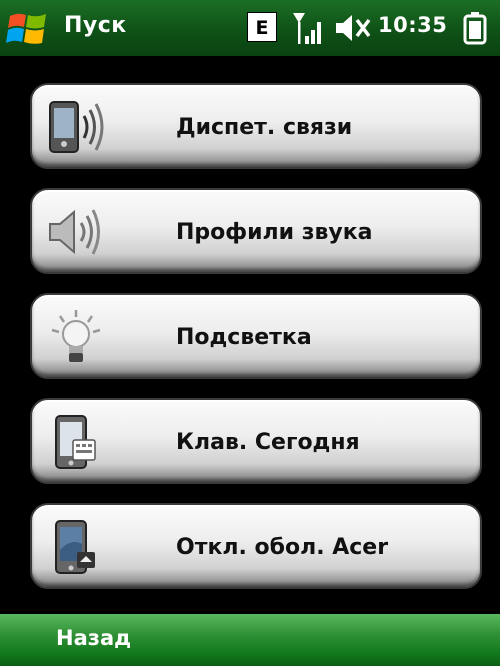  I want to click on today-keyboard-icon, so click(75, 442).